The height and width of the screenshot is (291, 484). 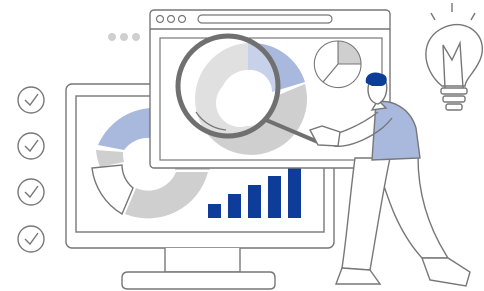 What do you see at coordinates (454, 57) in the screenshot?
I see `lightbulb-icon` at bounding box center [454, 57].